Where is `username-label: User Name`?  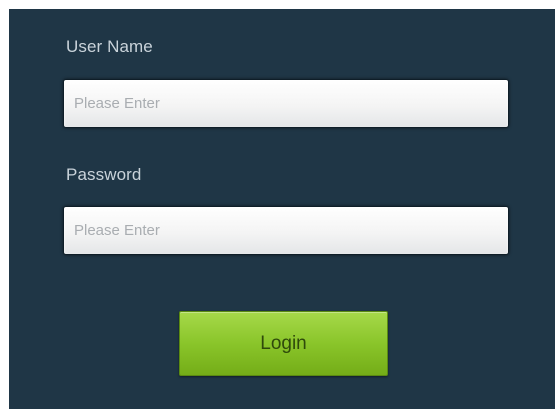 username-label: User Name is located at coordinates (109, 46).